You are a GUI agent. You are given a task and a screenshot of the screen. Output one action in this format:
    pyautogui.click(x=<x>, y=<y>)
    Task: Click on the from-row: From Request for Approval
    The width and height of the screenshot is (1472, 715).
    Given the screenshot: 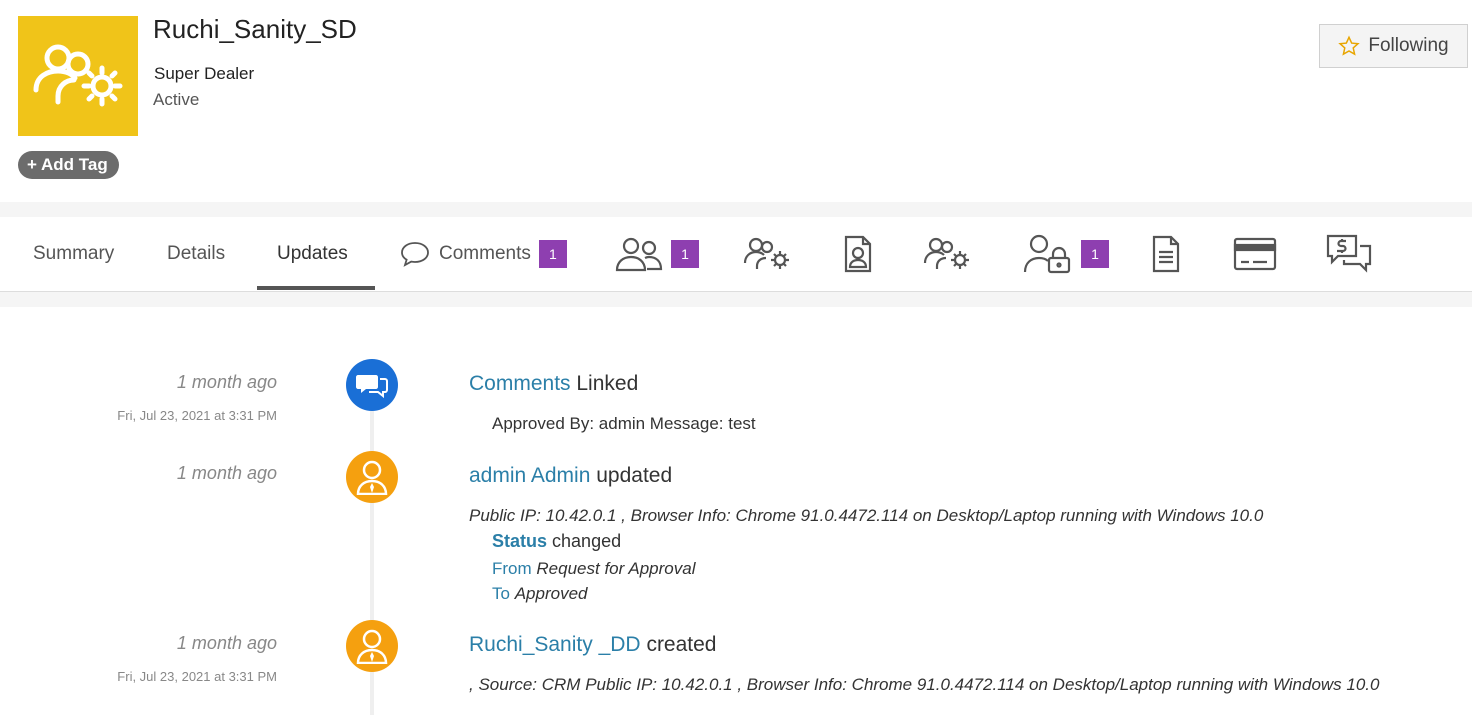 What is the action you would take?
    pyautogui.click(x=593, y=569)
    